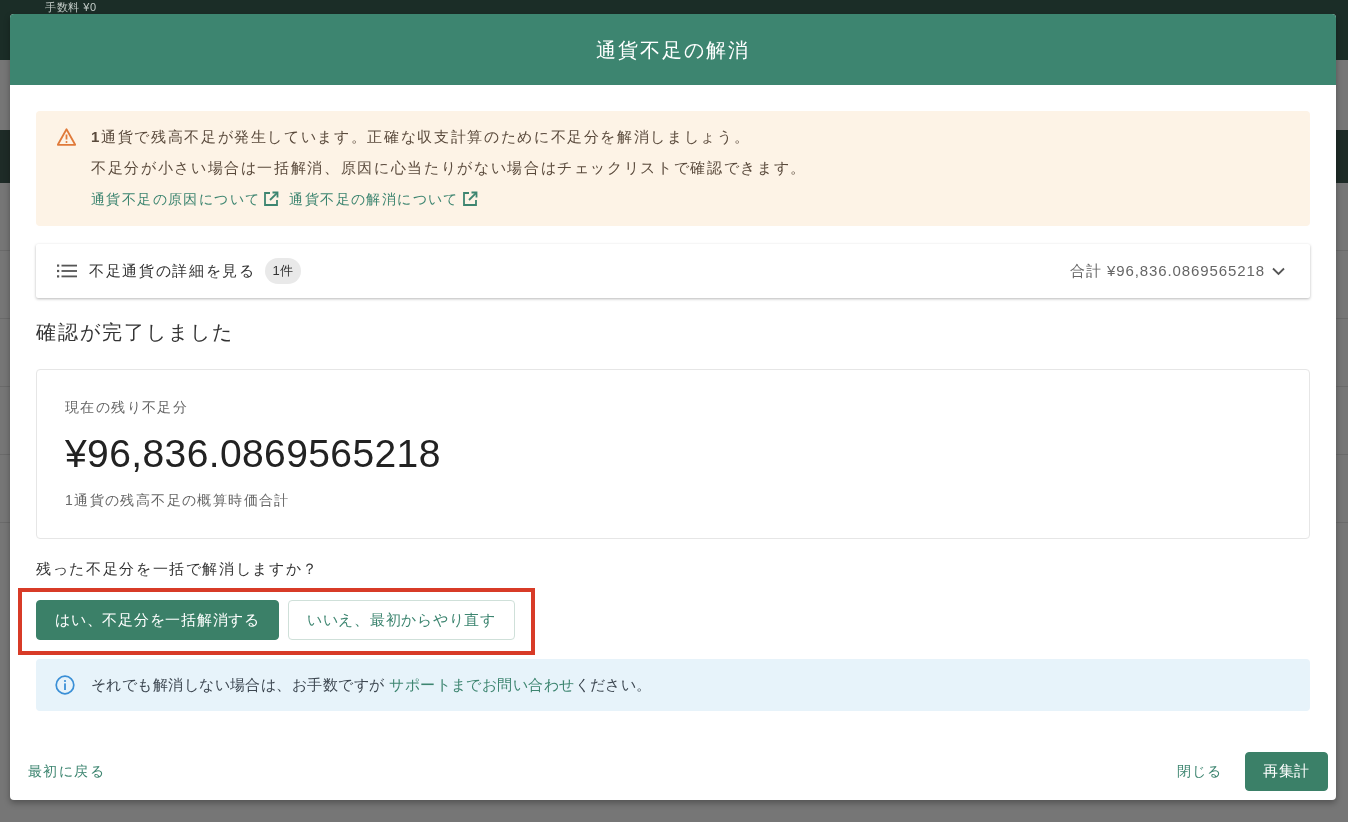 The width and height of the screenshot is (1348, 822). What do you see at coordinates (67, 271) in the screenshot?
I see `list-icon` at bounding box center [67, 271].